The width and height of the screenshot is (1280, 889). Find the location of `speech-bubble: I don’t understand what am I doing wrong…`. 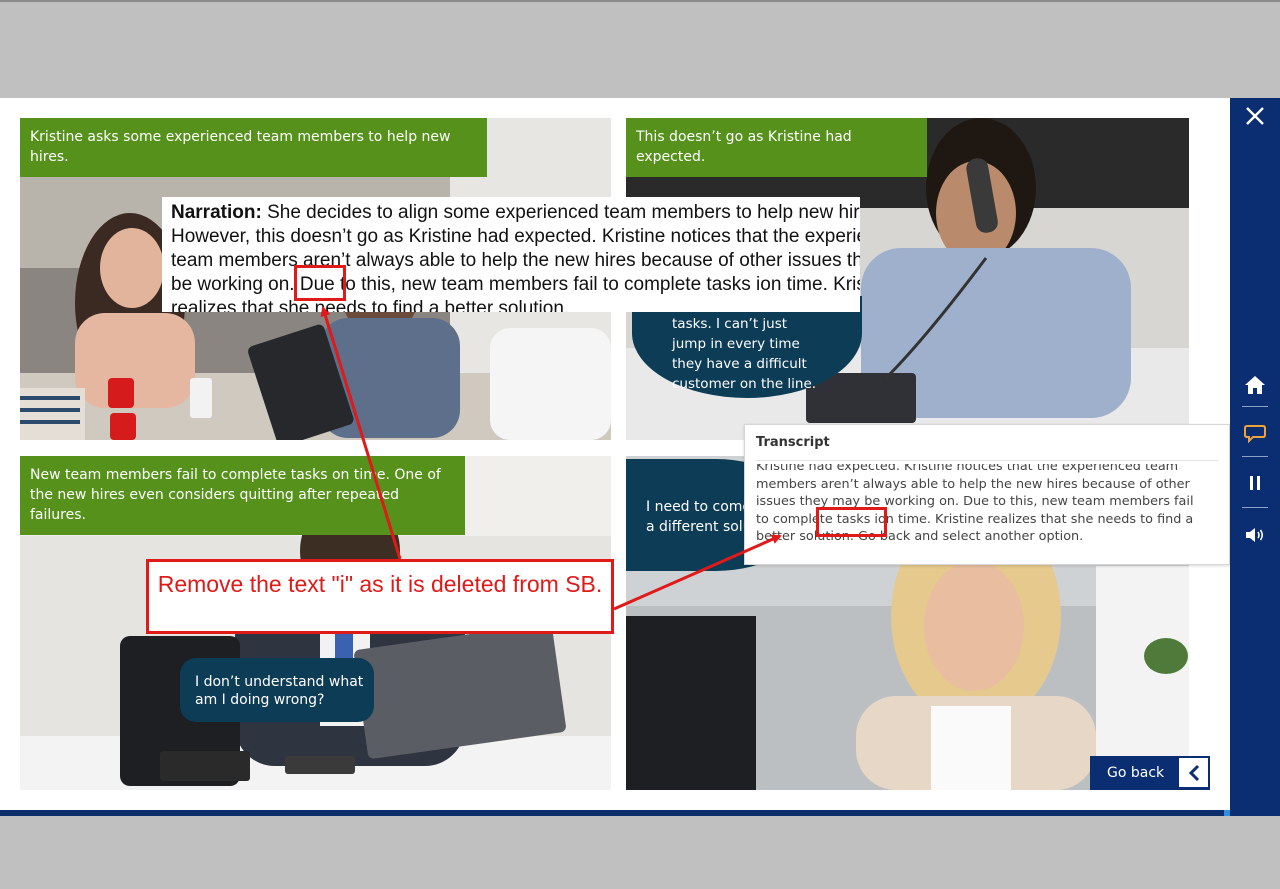

speech-bubble: I don’t understand what am I doing wrong… is located at coordinates (277, 690).